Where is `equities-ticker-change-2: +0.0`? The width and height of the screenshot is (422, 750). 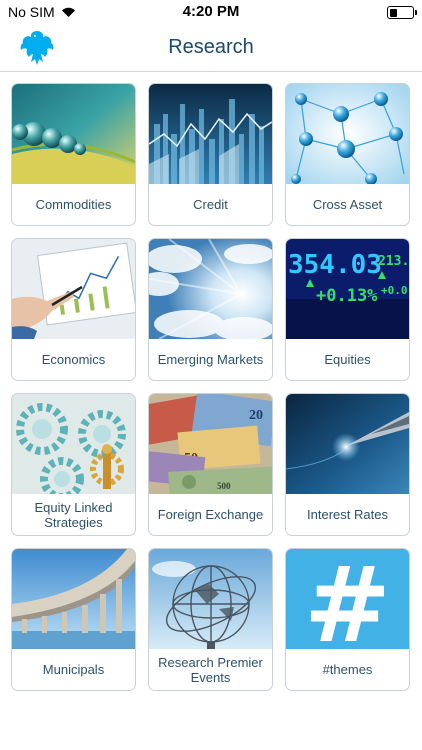
equities-ticker-change-2: +0.0 is located at coordinates (394, 290).